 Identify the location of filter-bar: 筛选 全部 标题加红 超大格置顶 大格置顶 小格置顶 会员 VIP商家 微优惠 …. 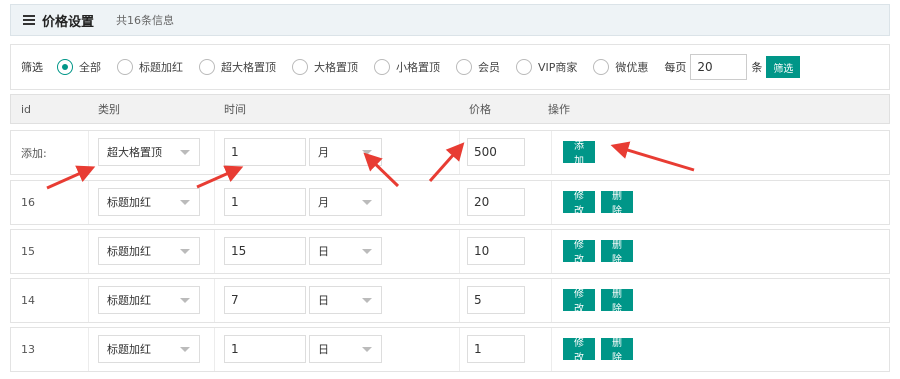
(450, 67).